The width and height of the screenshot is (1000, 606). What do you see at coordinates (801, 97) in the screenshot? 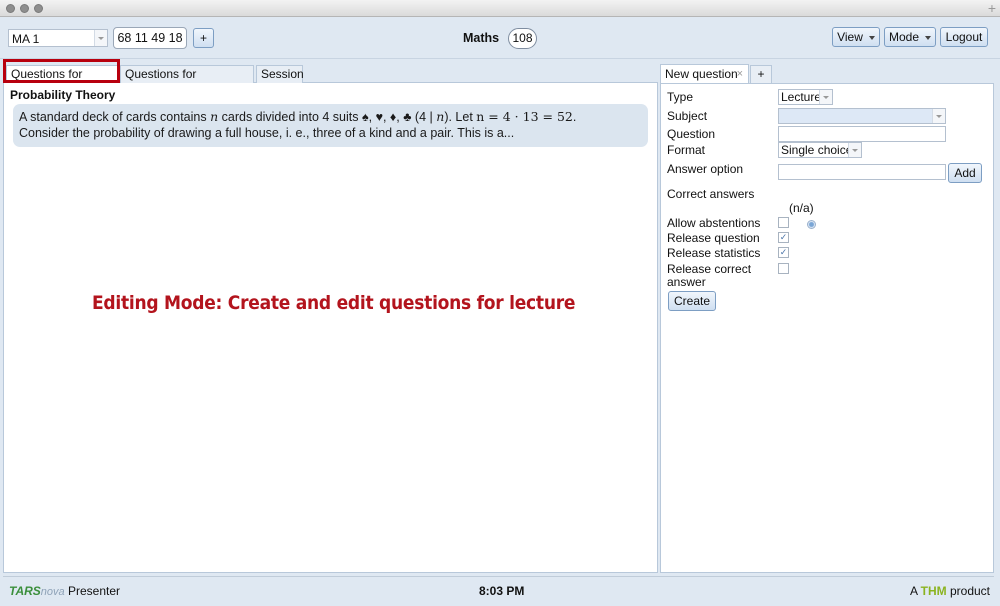
I see `type-select-value: Lecture` at bounding box center [801, 97].